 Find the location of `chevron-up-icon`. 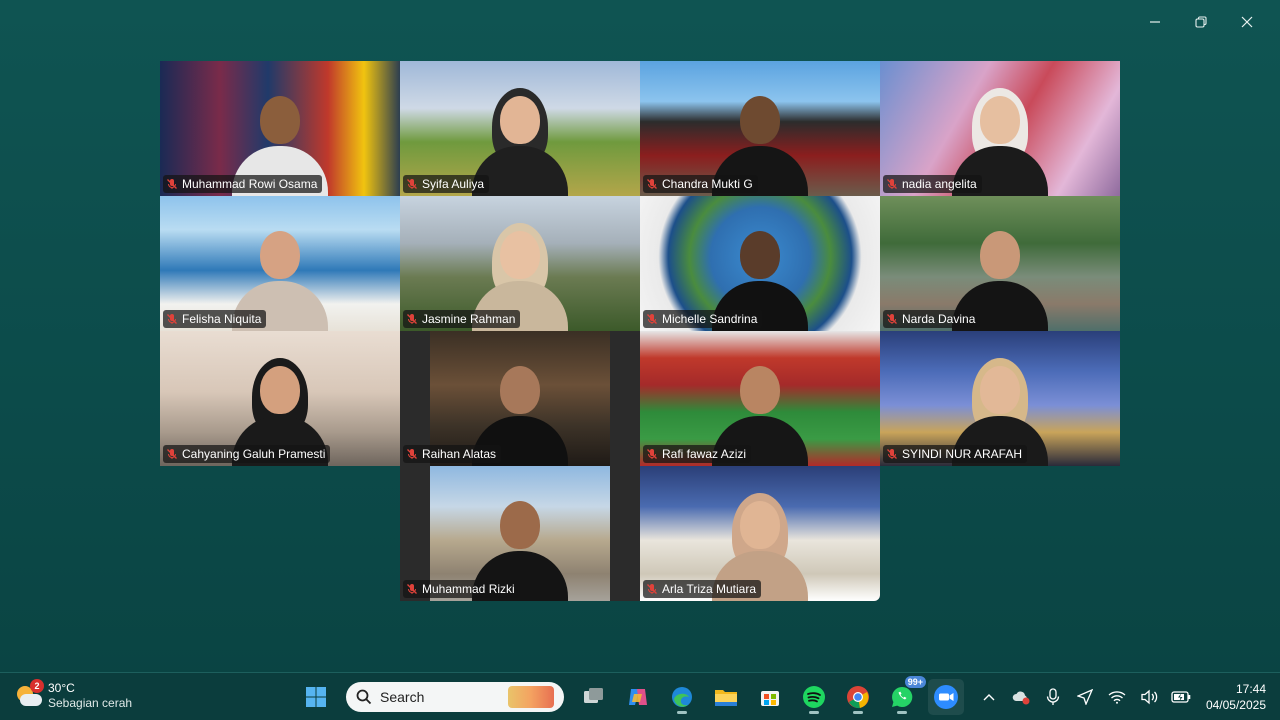

chevron-up-icon is located at coordinates (989, 697).